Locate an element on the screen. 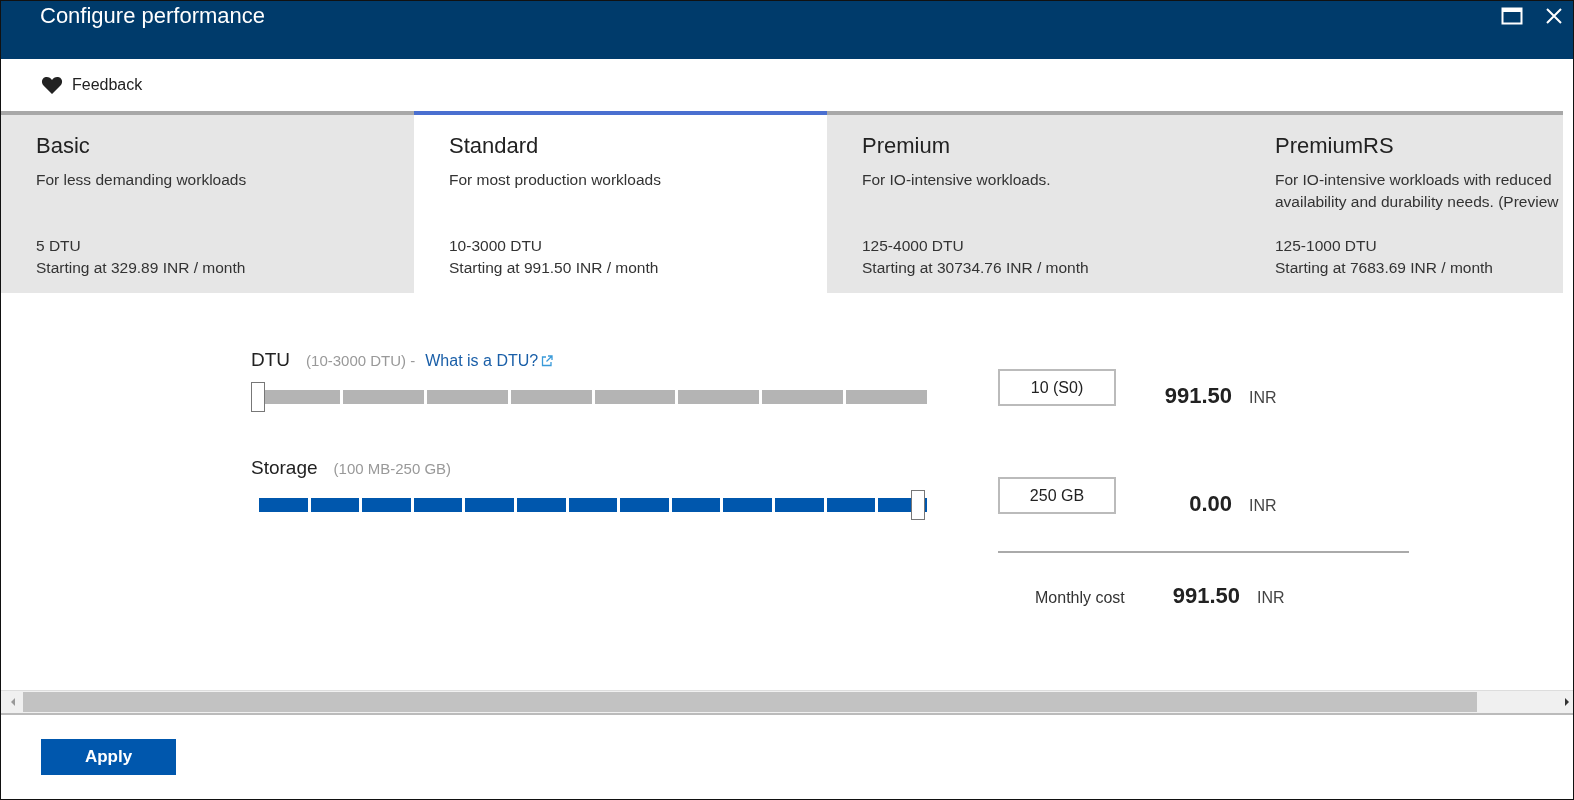  feedback-button: Feedback is located at coordinates (92, 85).